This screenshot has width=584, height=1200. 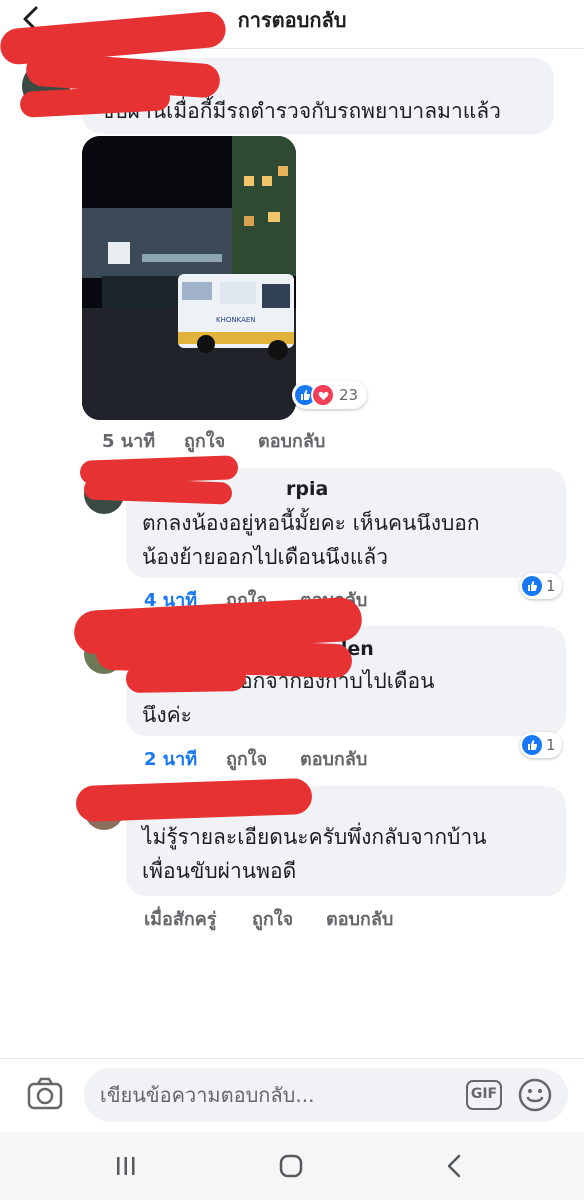 What do you see at coordinates (189, 278) in the screenshot?
I see `attached-photo: KHONKAEN` at bounding box center [189, 278].